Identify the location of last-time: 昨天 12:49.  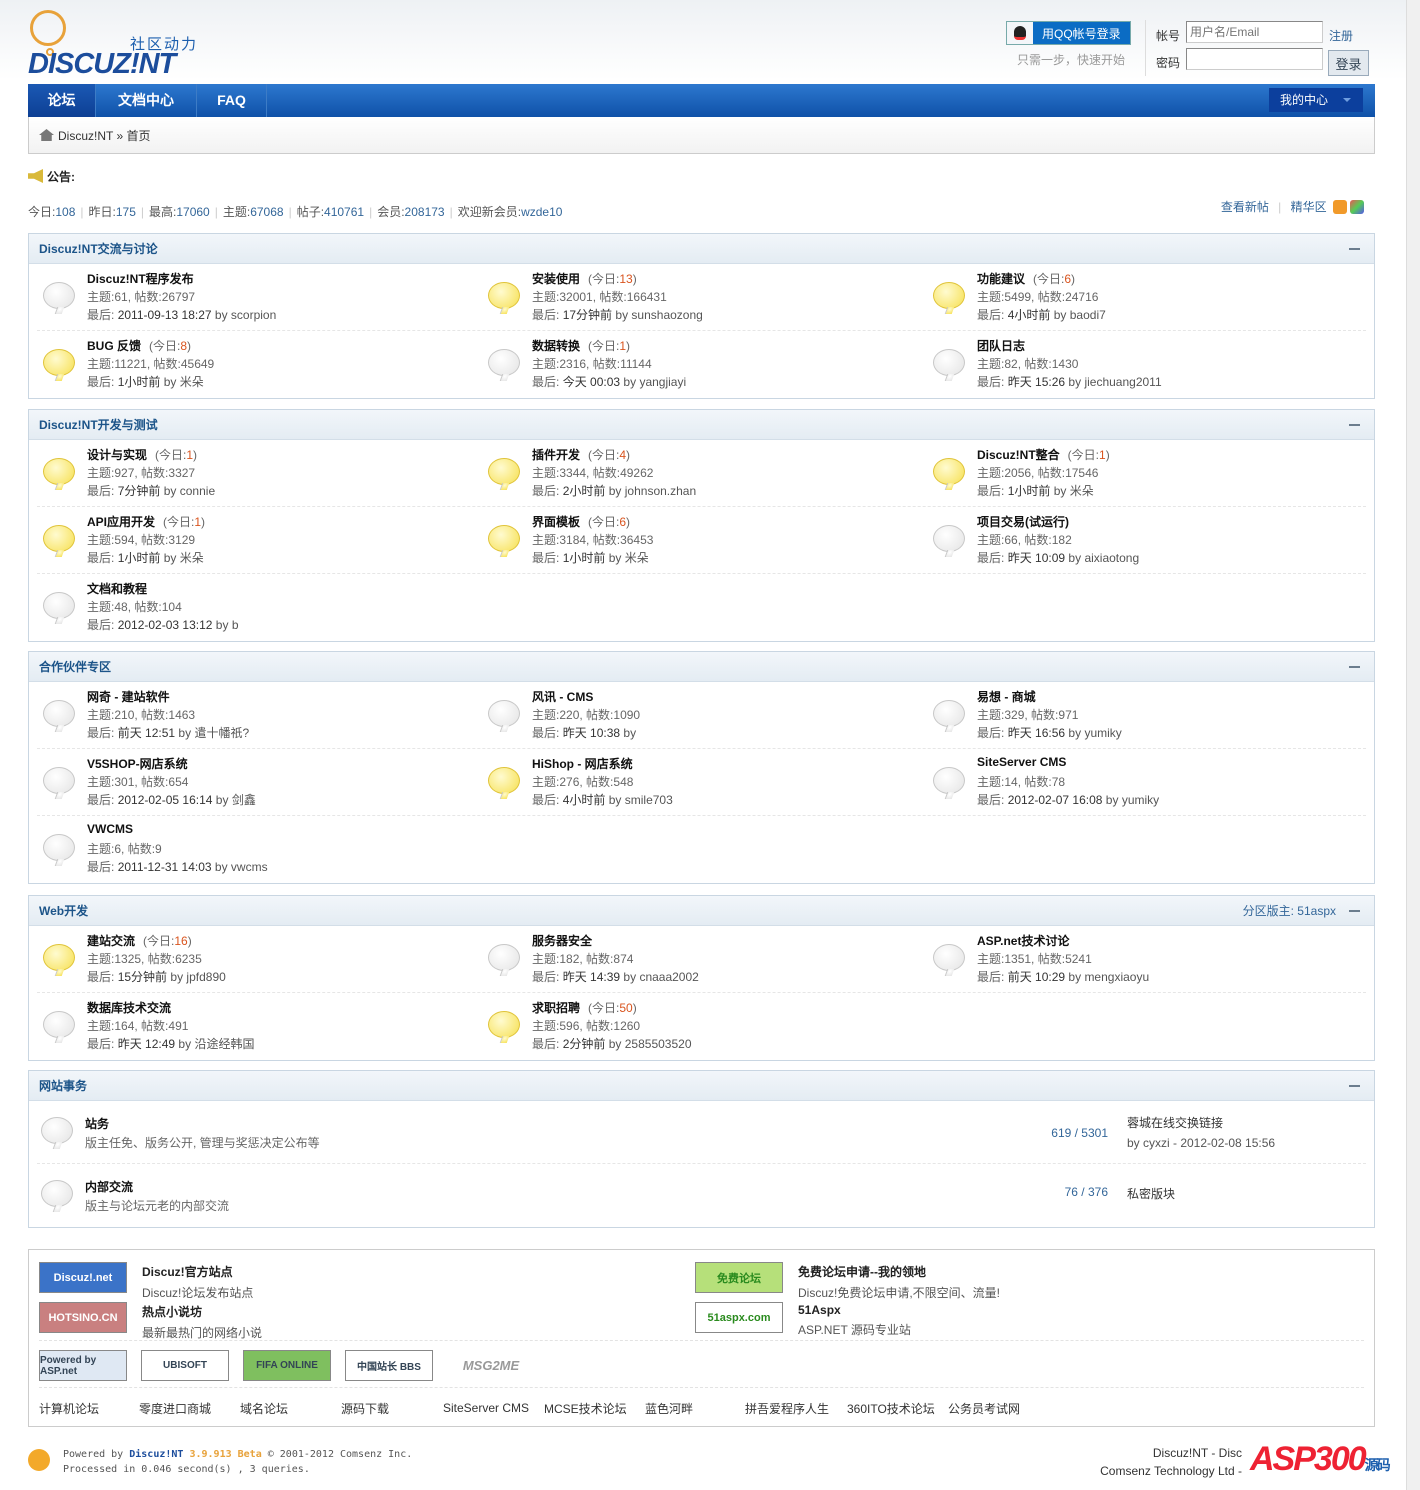
(146, 1044).